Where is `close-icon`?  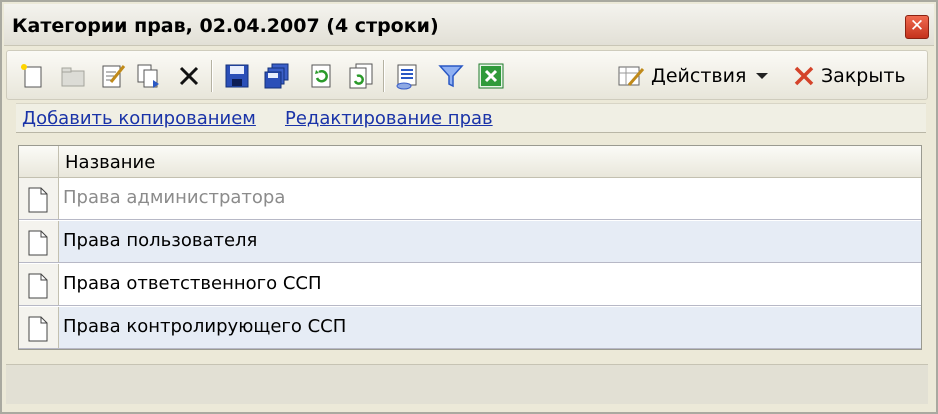
close-icon is located at coordinates (804, 76).